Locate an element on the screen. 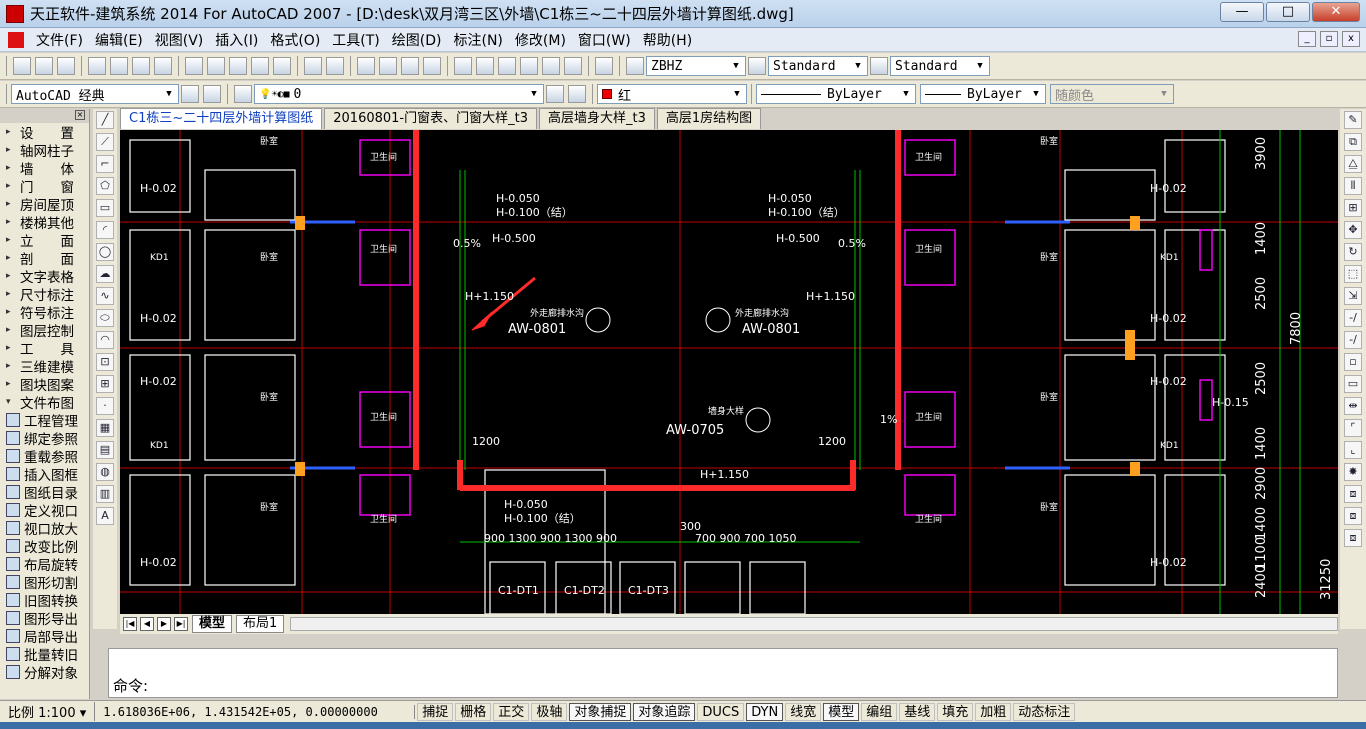  panel-item: ▸ 门 窗 is located at coordinates (44, 186).